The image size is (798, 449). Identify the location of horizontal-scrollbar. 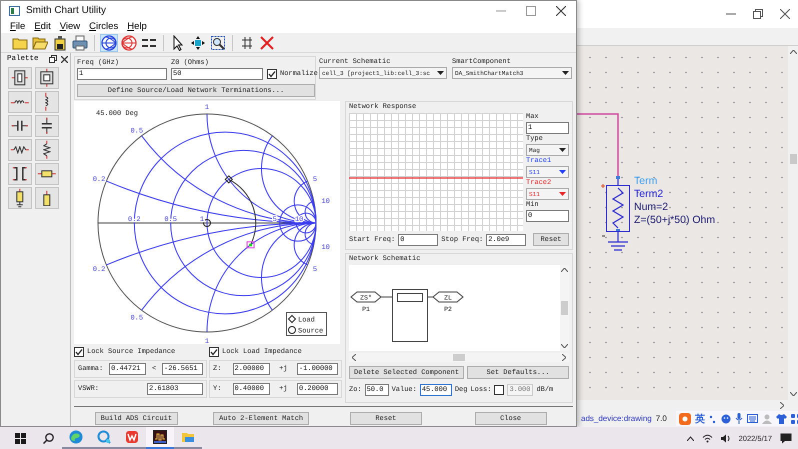
(459, 357).